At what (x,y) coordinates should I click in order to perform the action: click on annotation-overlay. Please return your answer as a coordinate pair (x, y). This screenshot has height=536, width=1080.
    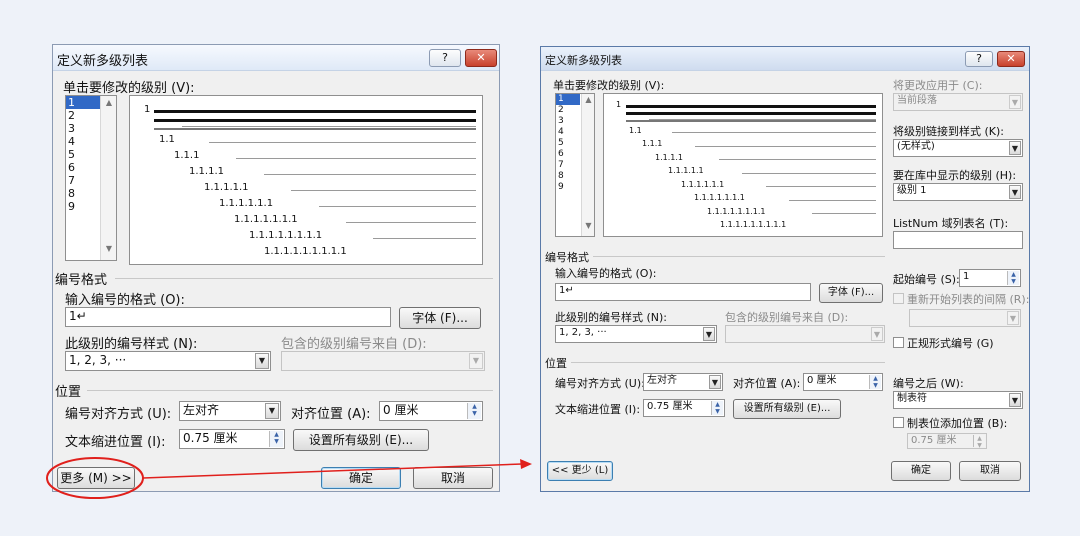
    Looking at the image, I should click on (289, 478).